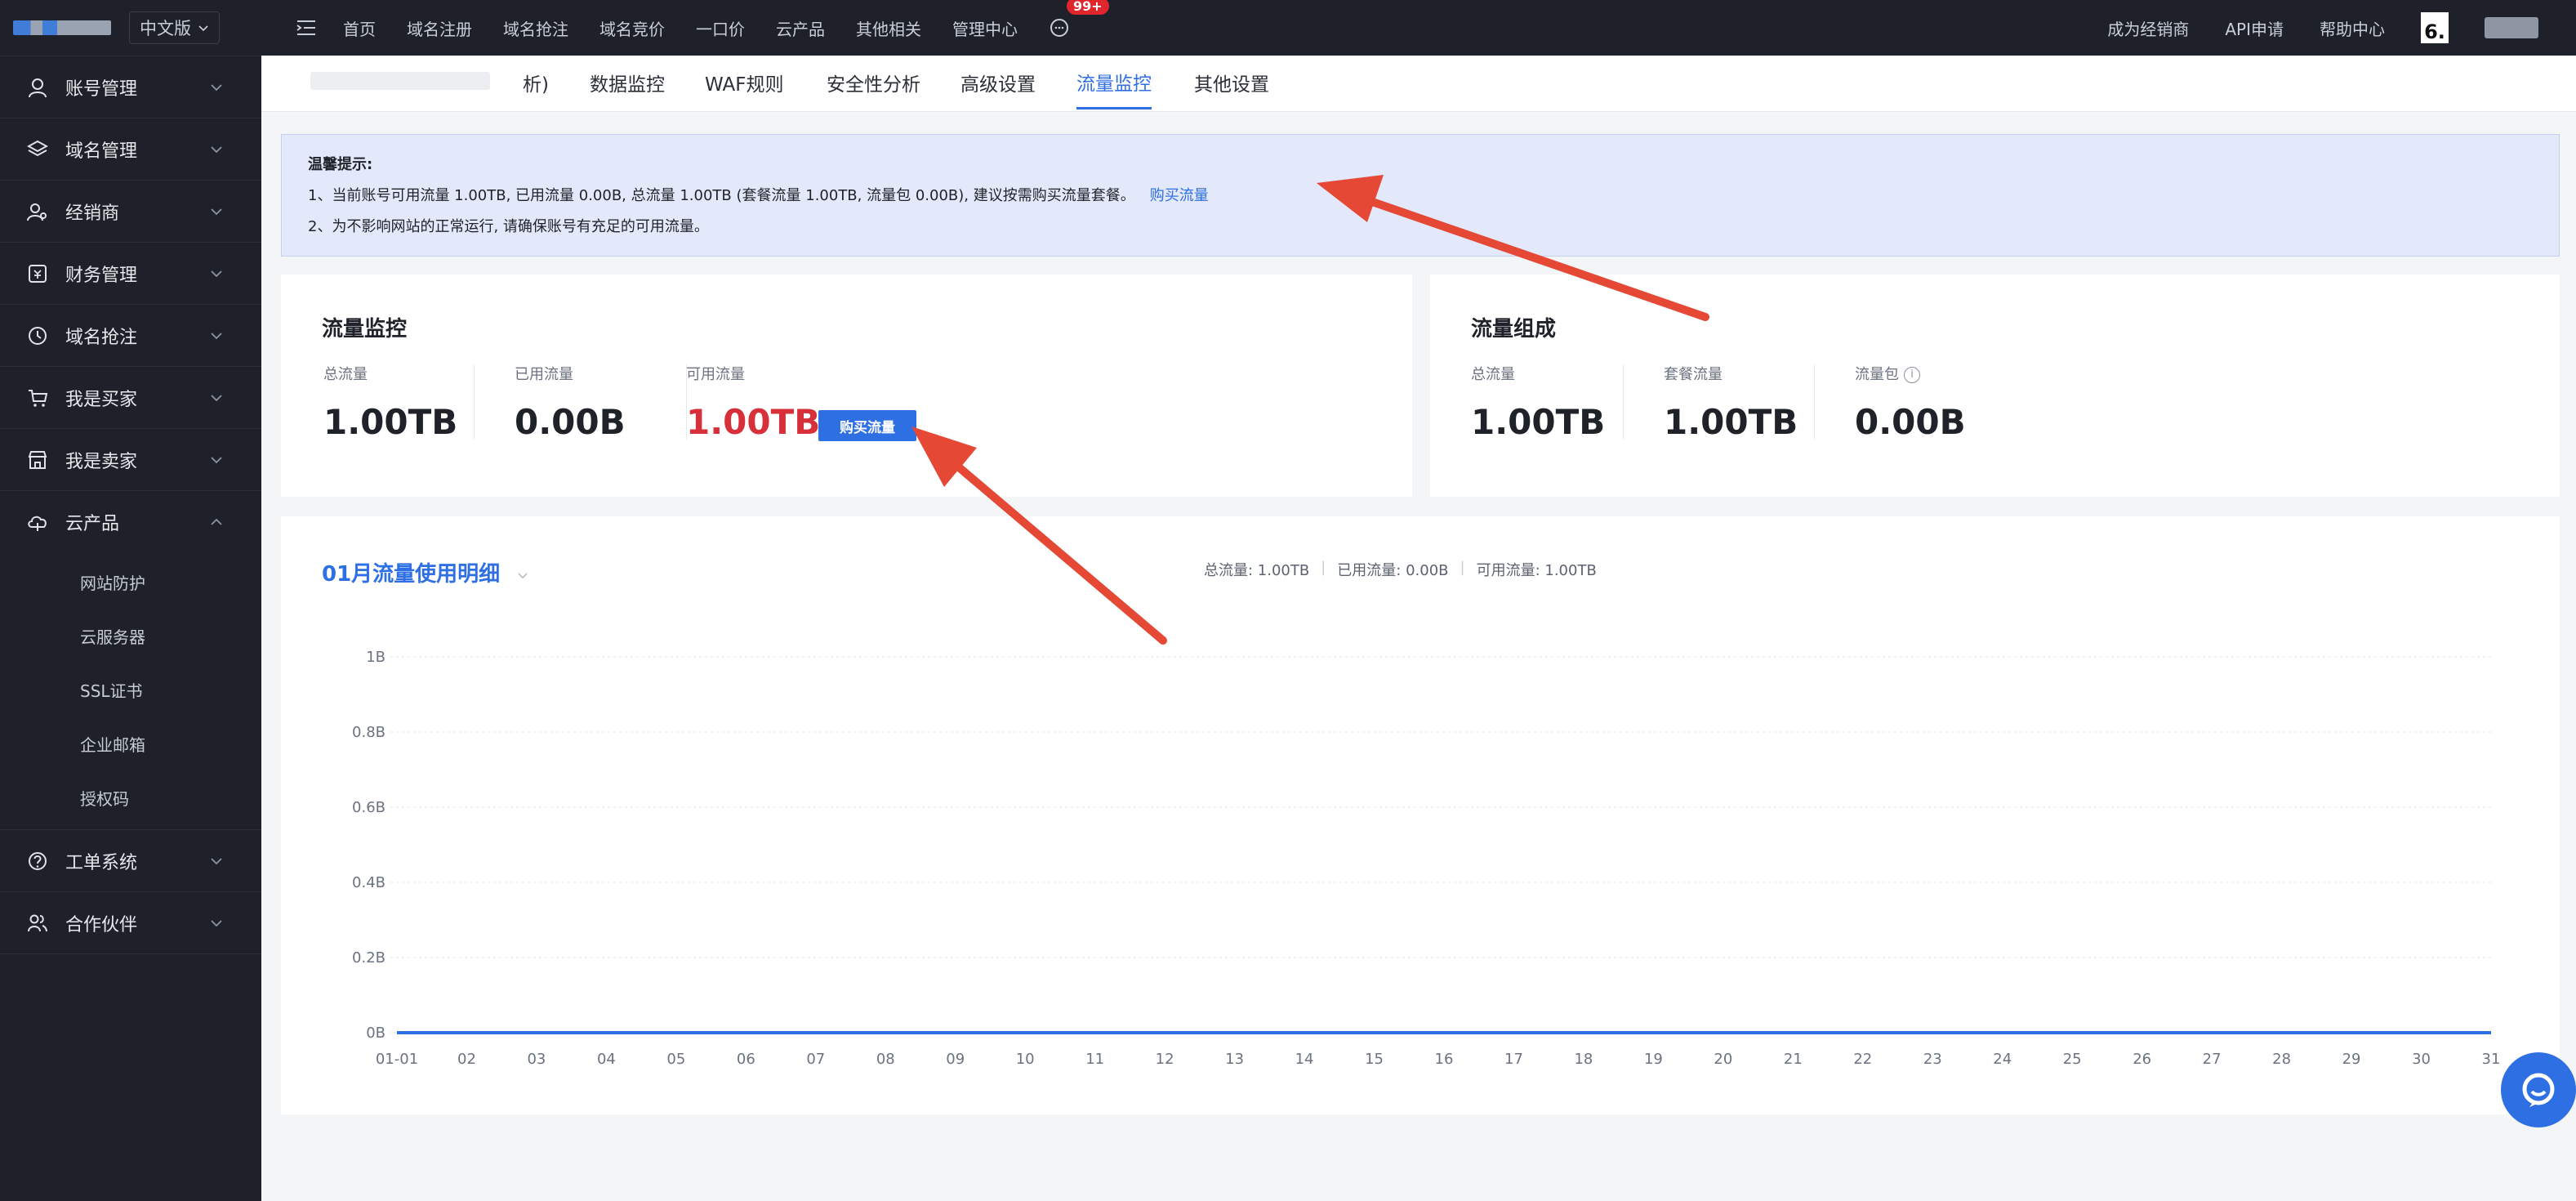  I want to click on nav-other: 其他相关, so click(889, 28).